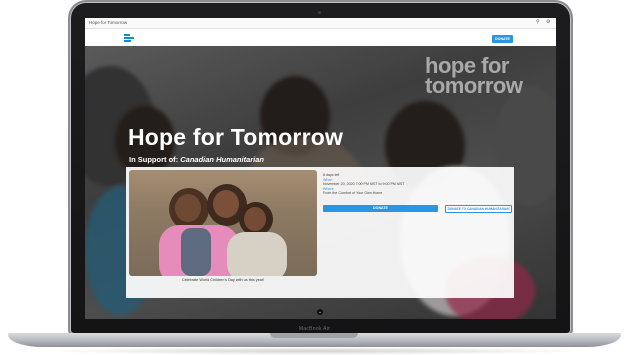  Describe the element at coordinates (315, 351) in the screenshot. I see `laptop-shadow` at that location.